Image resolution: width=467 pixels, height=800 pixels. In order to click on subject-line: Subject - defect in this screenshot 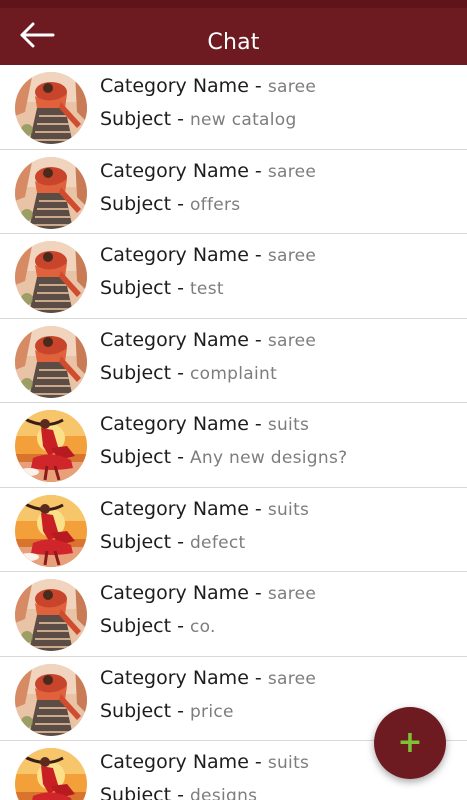, I will do `click(172, 542)`.